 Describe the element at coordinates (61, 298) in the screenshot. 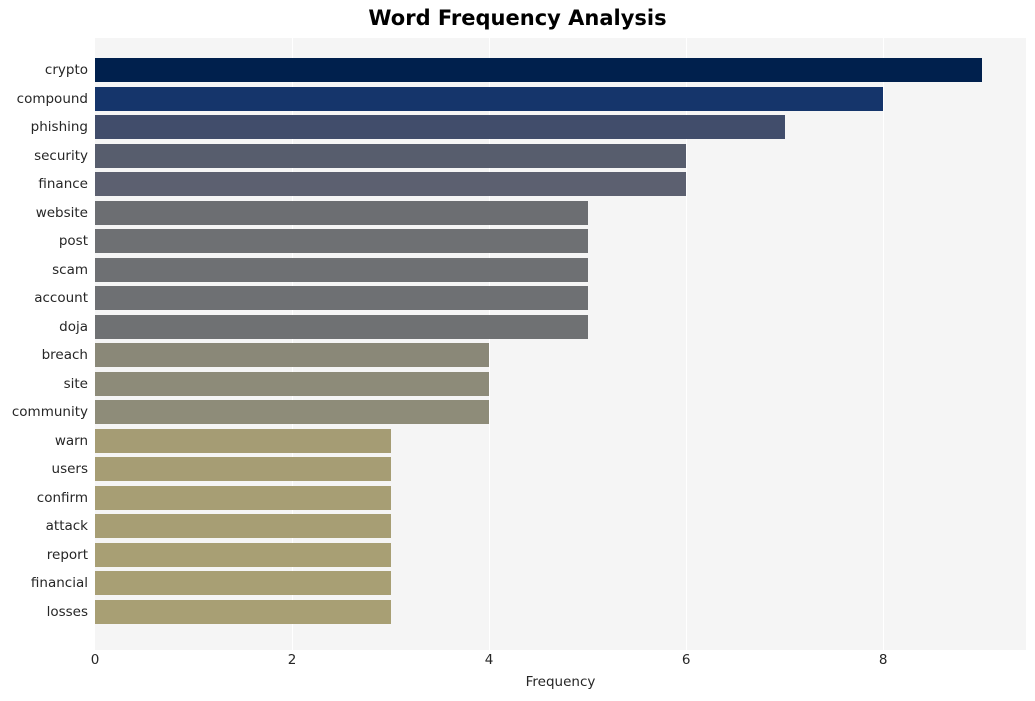

I see `y-axis-tick-label: account` at that location.